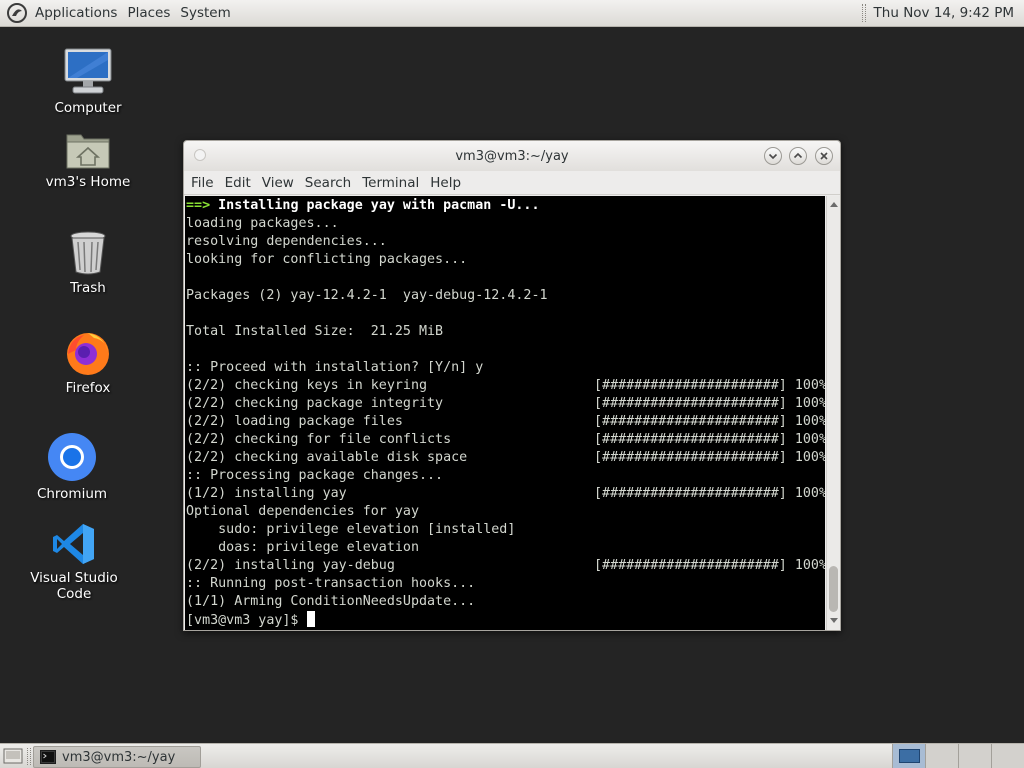  Describe the element at coordinates (445, 183) in the screenshot. I see `menu-help: Help` at that location.